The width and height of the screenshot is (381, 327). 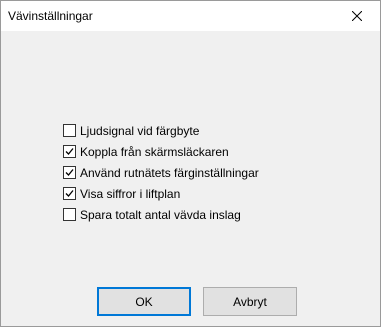 I want to click on option-label: Spara totalt antal vävda inslag, so click(x=160, y=214).